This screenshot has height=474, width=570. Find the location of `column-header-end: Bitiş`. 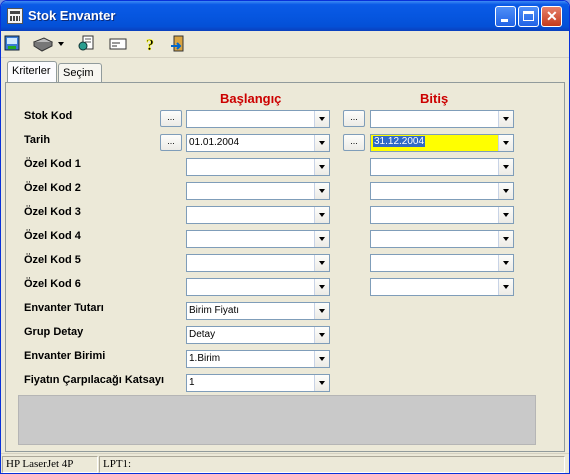

column-header-end: Bitiş is located at coordinates (434, 98).